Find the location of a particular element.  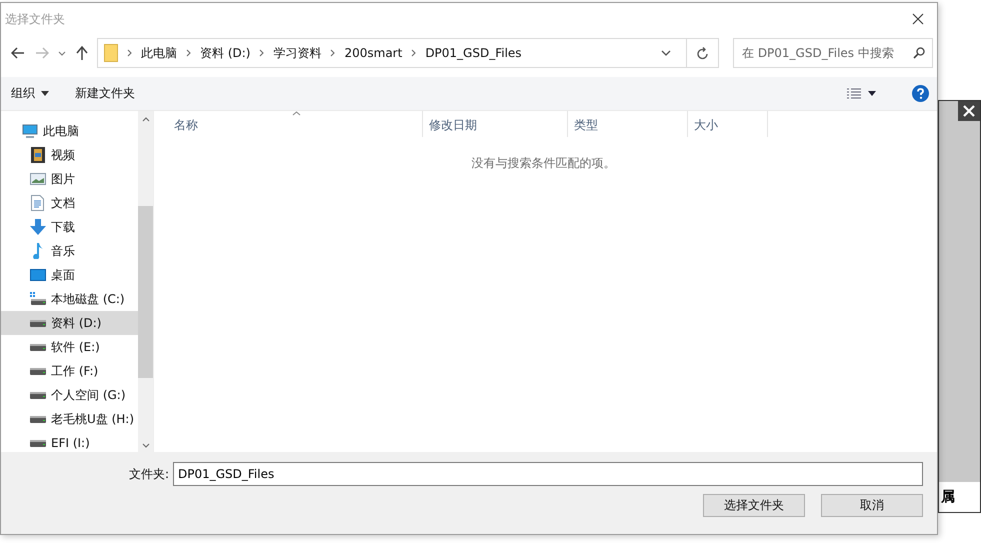

folder-name-field: DP01_GSD_Files is located at coordinates (548, 474).